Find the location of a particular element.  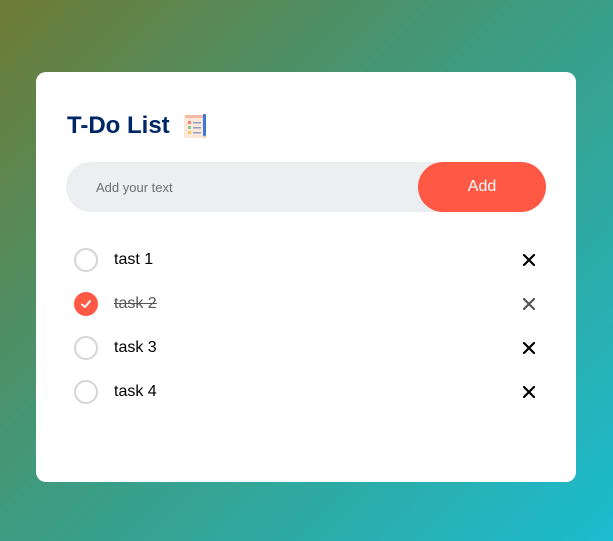

task-label: task 3 is located at coordinates (135, 347).